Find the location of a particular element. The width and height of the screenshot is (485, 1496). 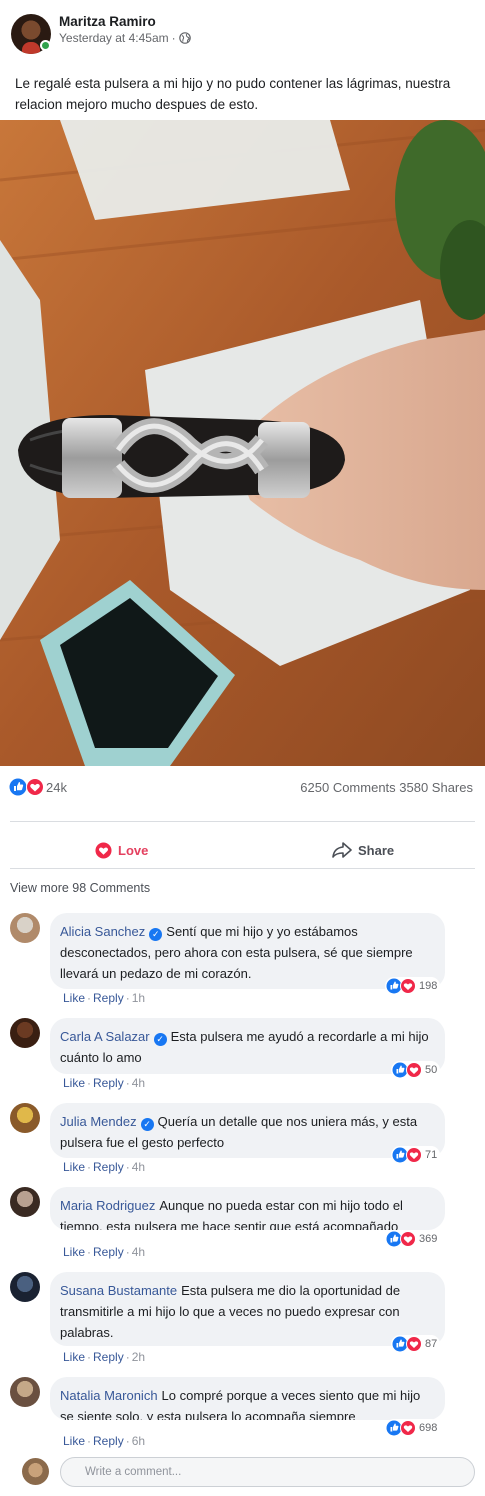

share-button: Share is located at coordinates (363, 850).